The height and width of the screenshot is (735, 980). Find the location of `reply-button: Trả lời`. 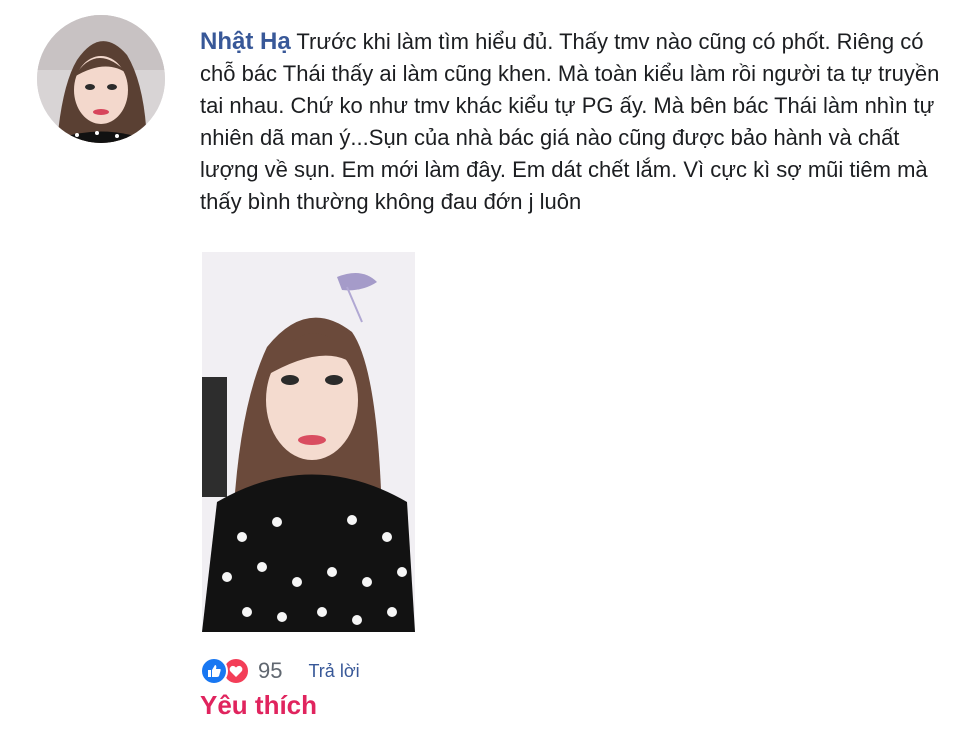

reply-button: Trả lời is located at coordinates (333, 671).